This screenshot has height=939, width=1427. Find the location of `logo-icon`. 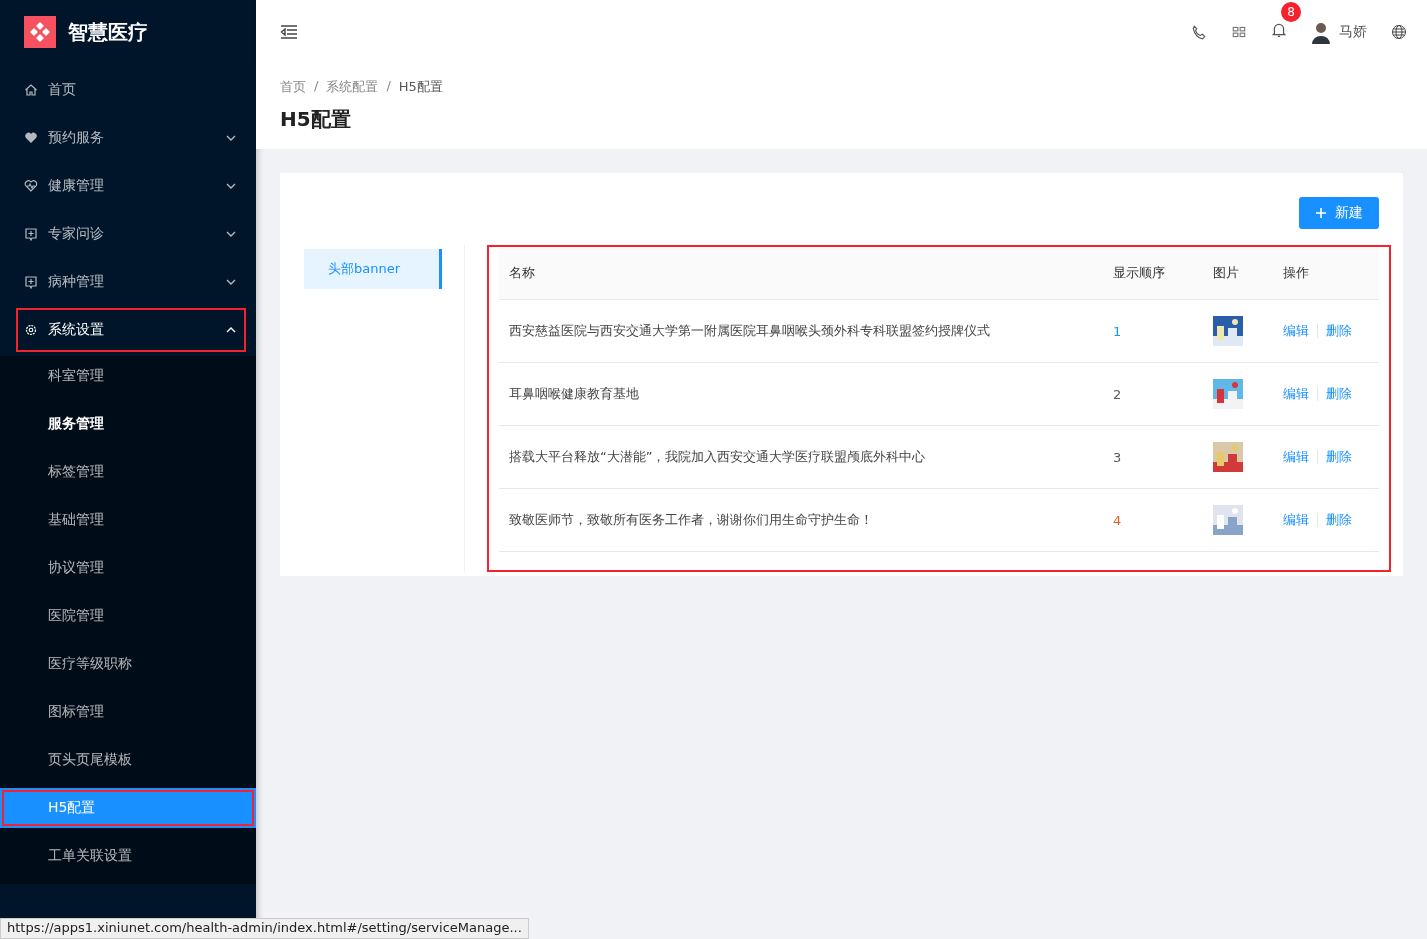

logo-icon is located at coordinates (40, 32).